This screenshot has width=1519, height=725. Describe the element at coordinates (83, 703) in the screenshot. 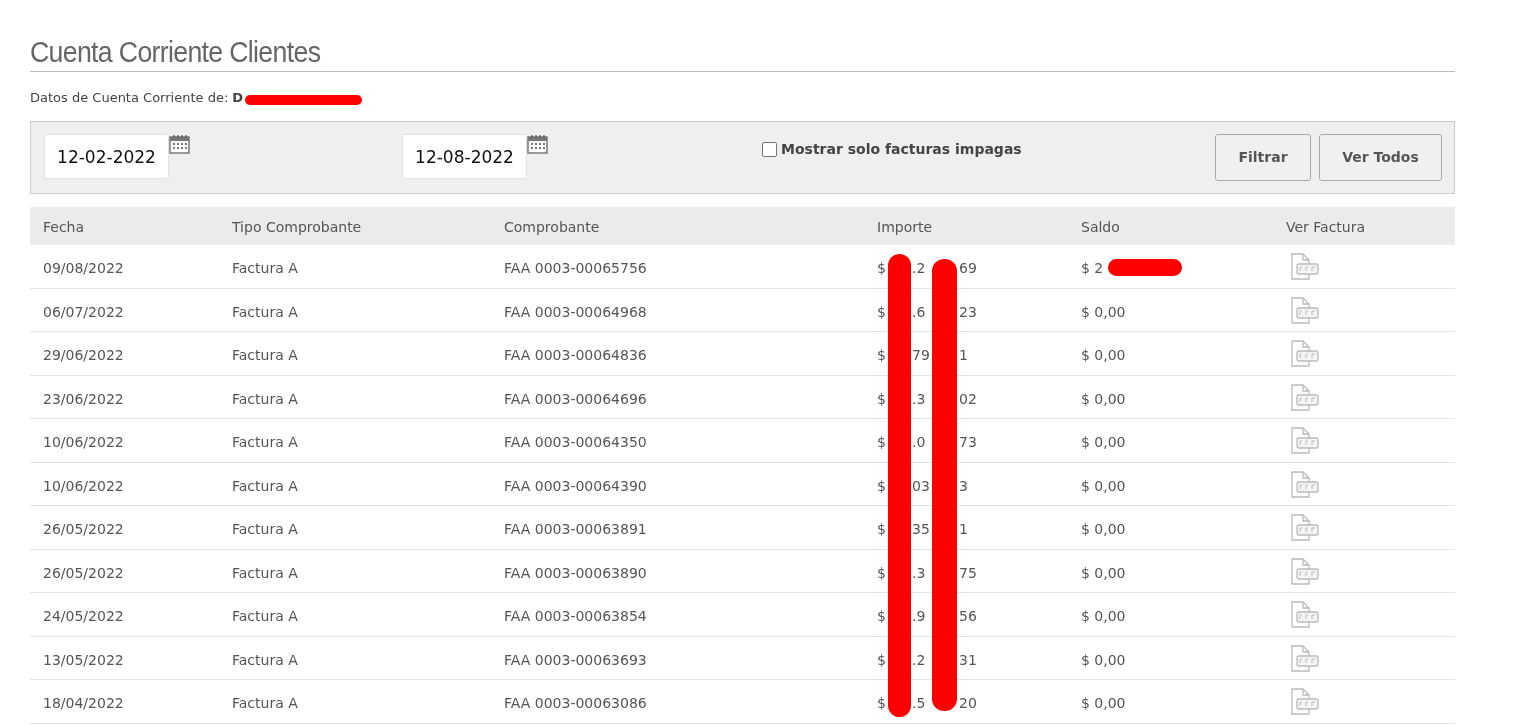

I see `table-cell-text: 18/04/2022` at that location.